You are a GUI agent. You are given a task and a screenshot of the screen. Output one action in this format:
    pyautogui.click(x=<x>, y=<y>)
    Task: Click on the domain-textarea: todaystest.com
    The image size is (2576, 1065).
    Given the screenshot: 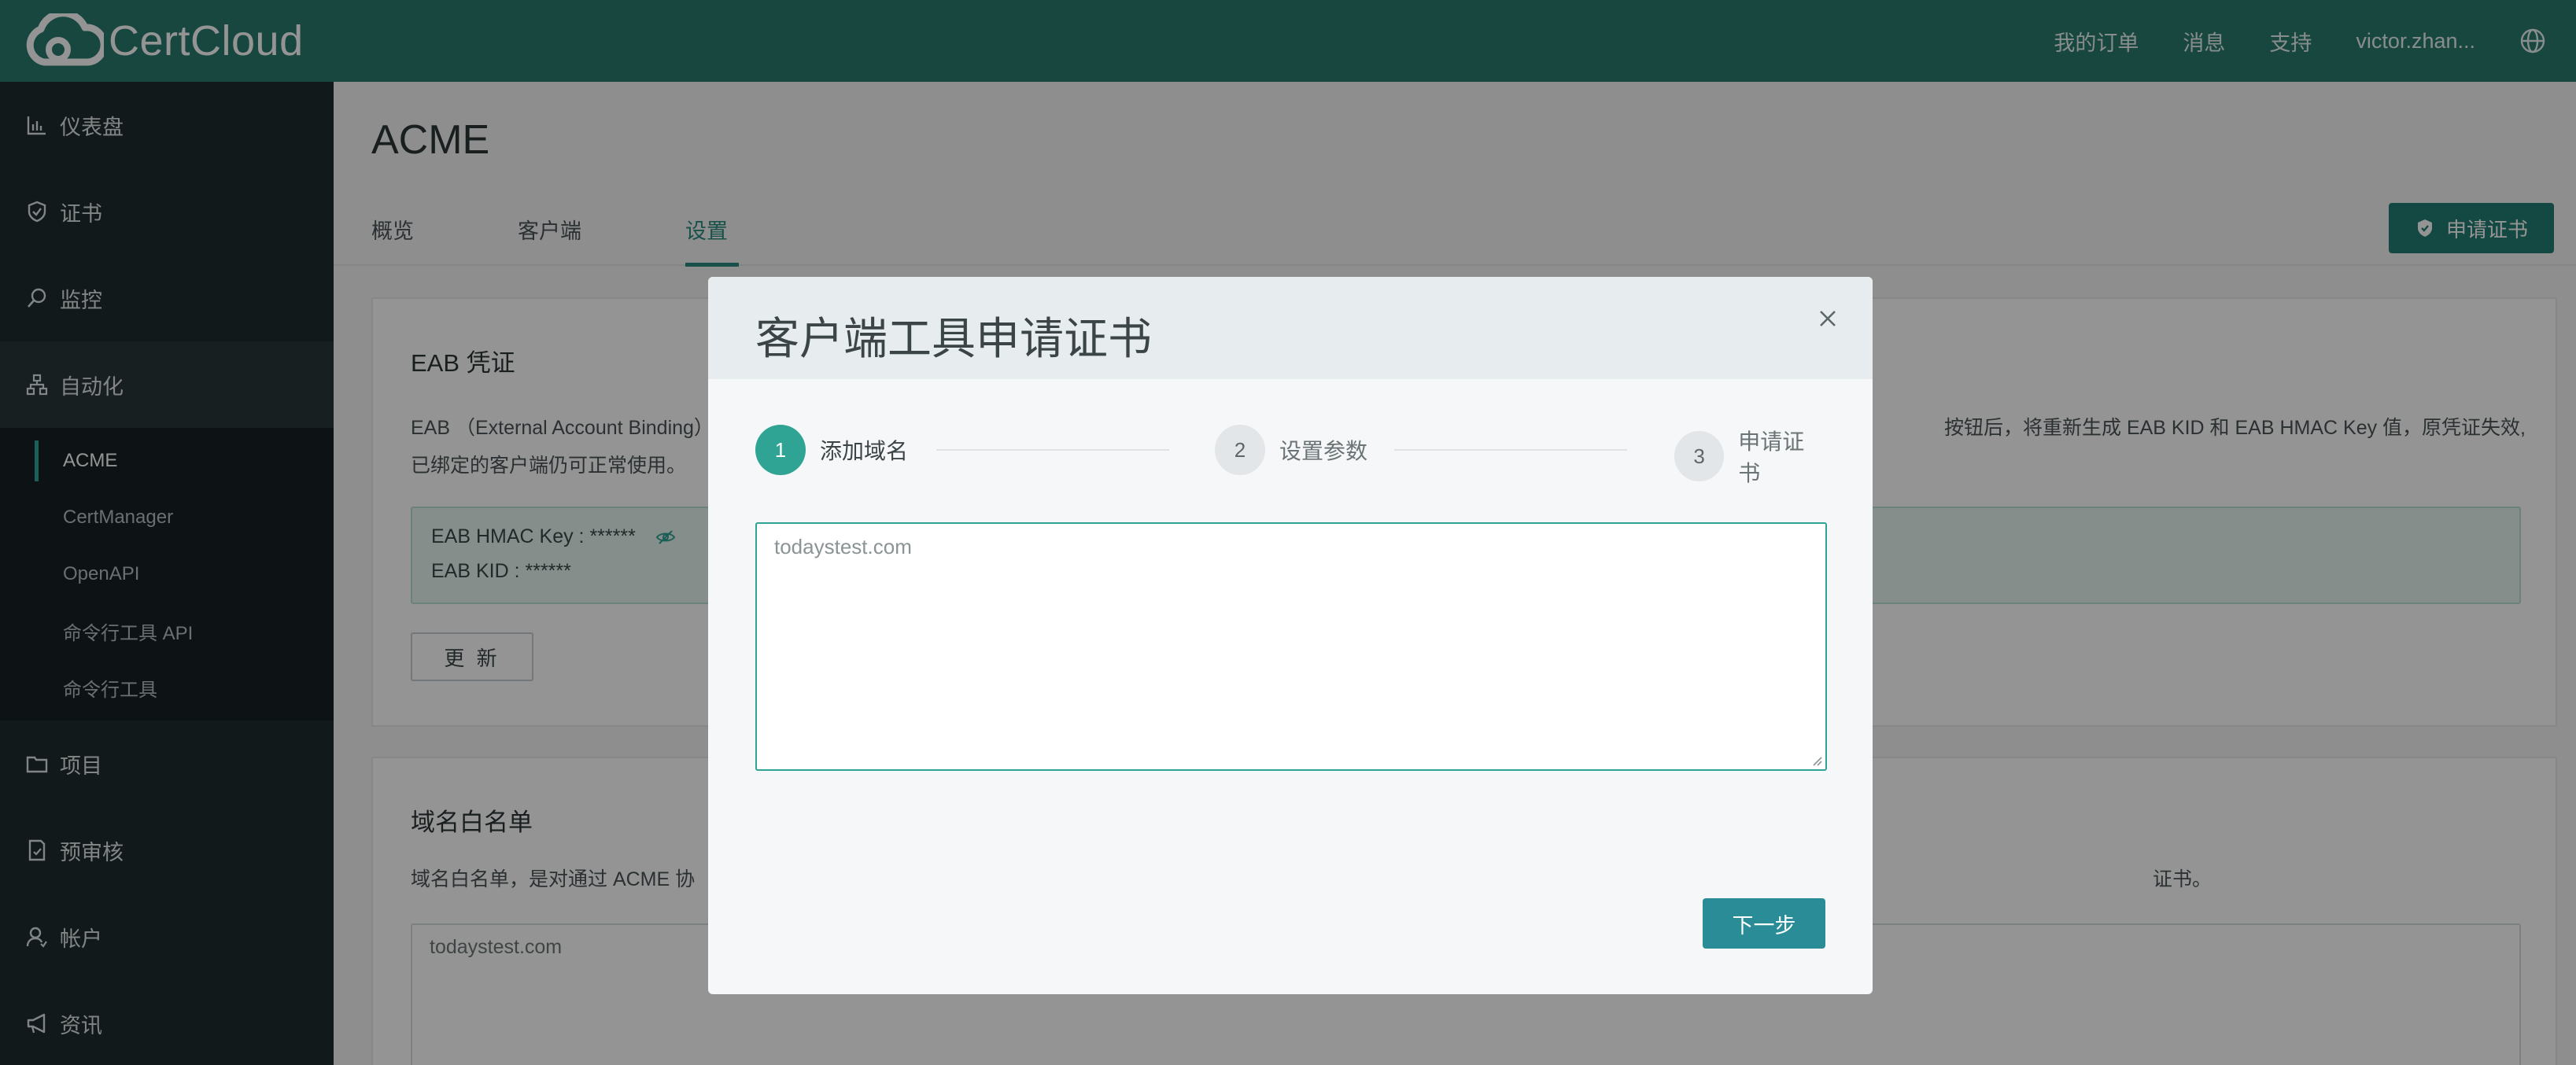 What is the action you would take?
    pyautogui.click(x=1291, y=646)
    